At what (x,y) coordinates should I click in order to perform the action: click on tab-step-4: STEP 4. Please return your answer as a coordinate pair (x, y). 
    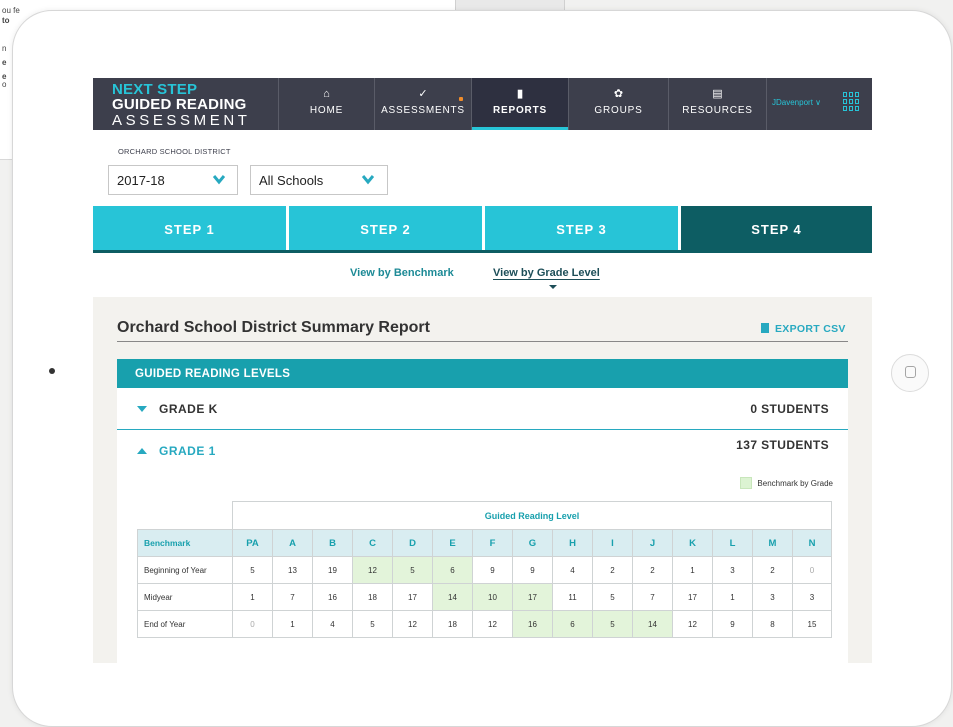
    Looking at the image, I should click on (776, 229).